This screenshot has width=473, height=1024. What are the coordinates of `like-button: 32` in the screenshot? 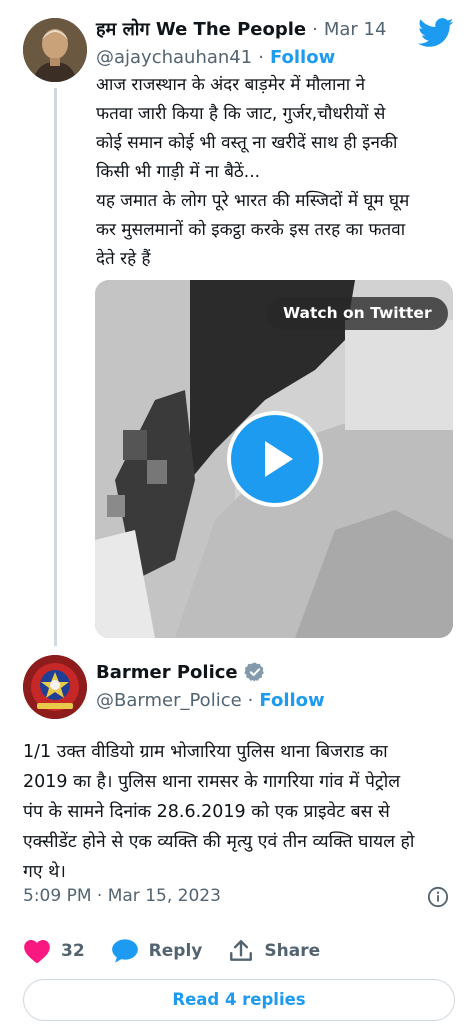 It's located at (54, 951).